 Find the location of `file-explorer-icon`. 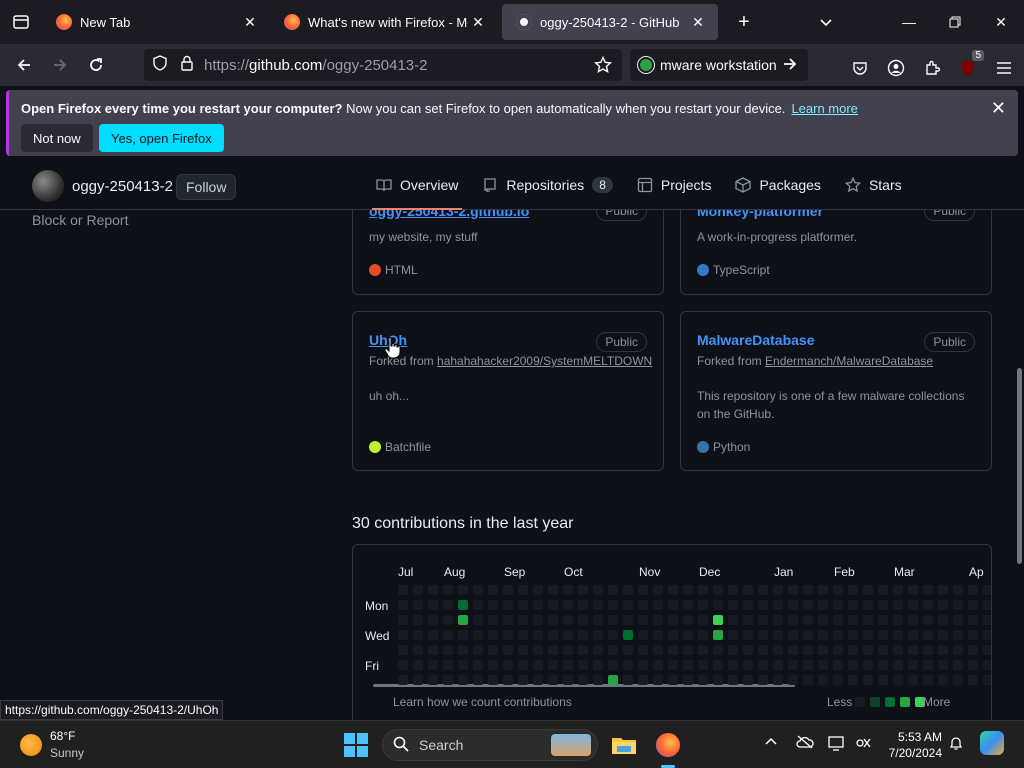

file-explorer-icon is located at coordinates (624, 745).